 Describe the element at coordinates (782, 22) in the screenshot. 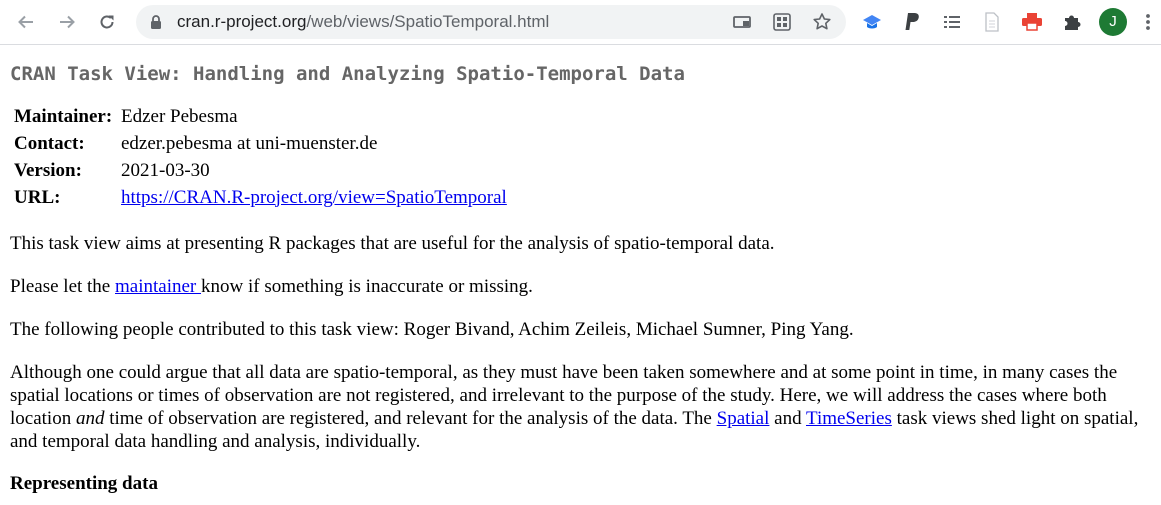

I see `qr-code-icon` at that location.